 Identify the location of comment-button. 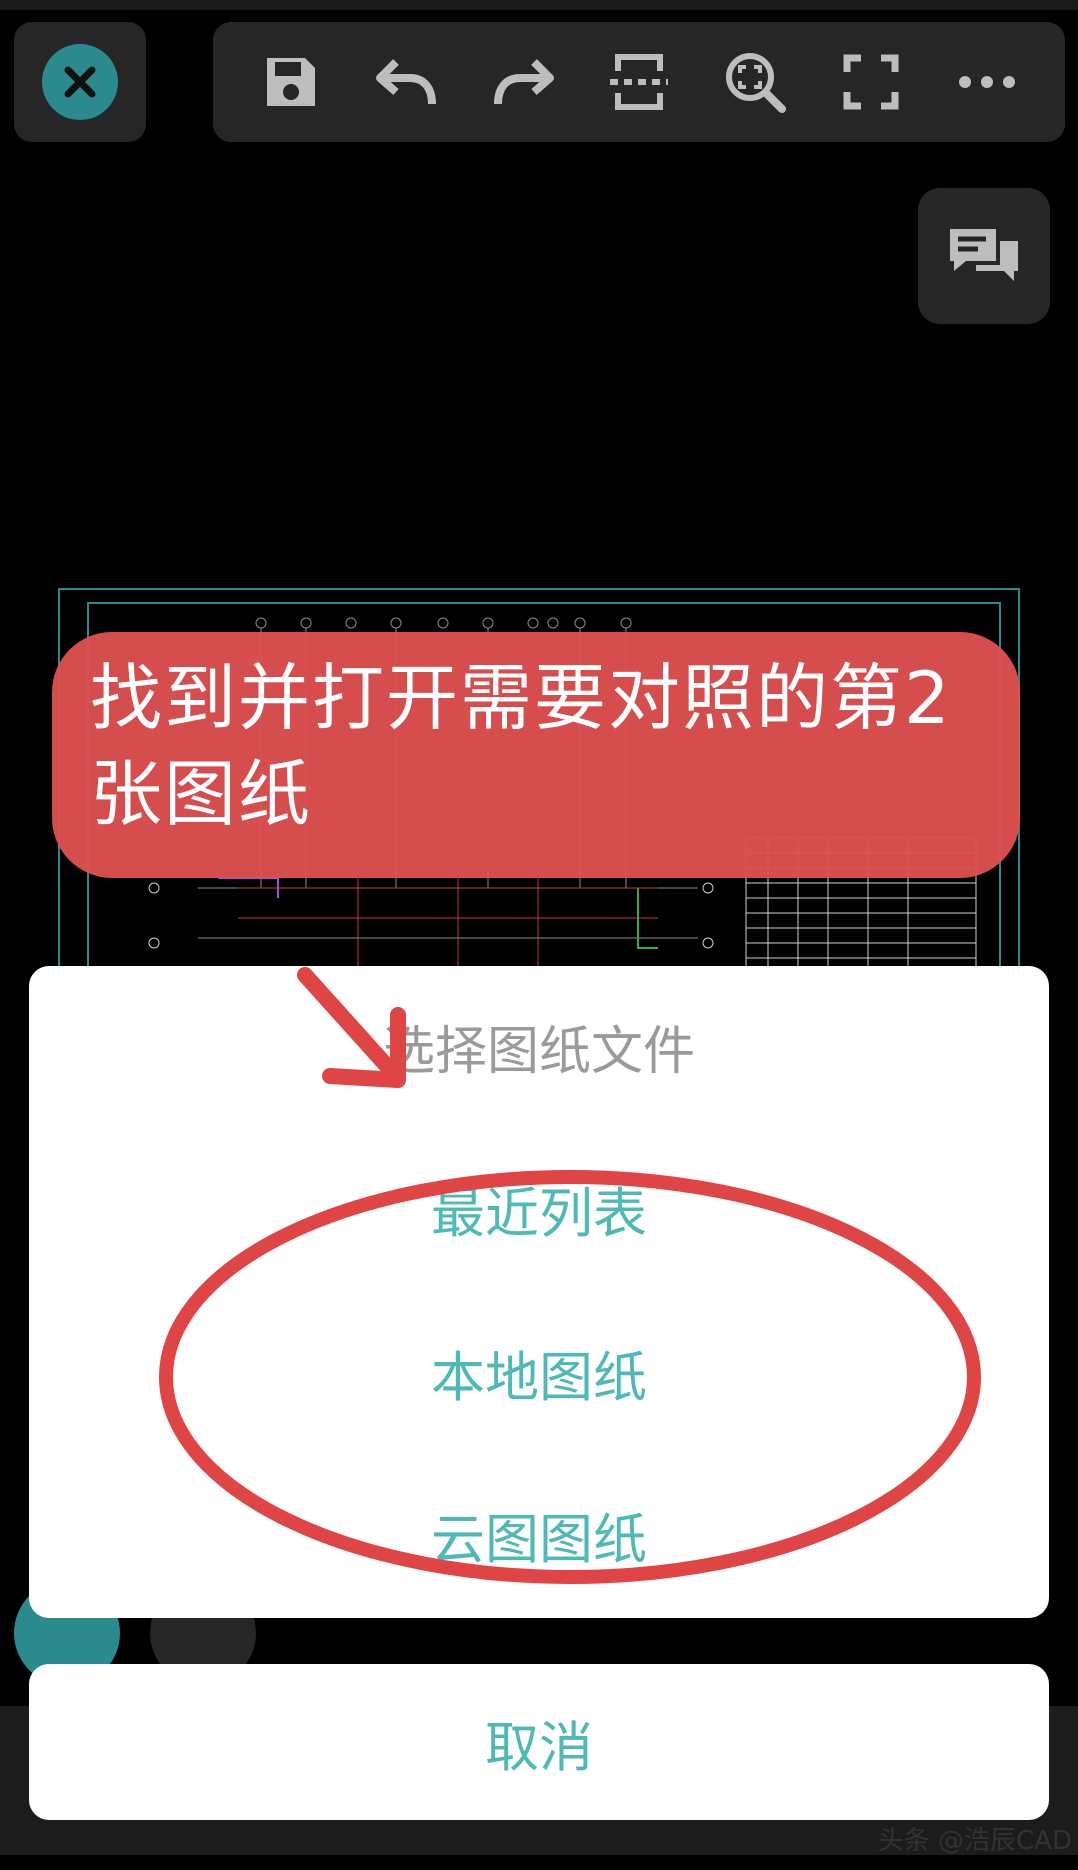
(984, 256).